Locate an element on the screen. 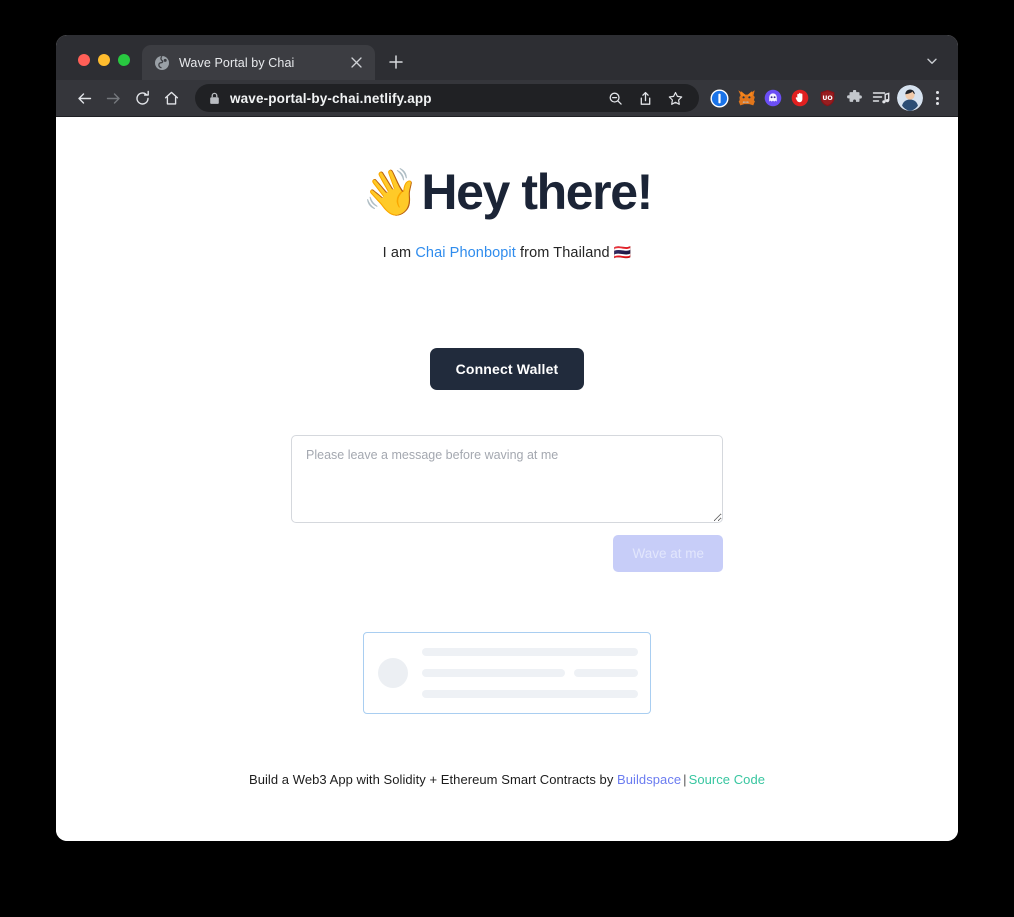 This screenshot has width=1014, height=917. new-tab-button is located at coordinates (396, 62).